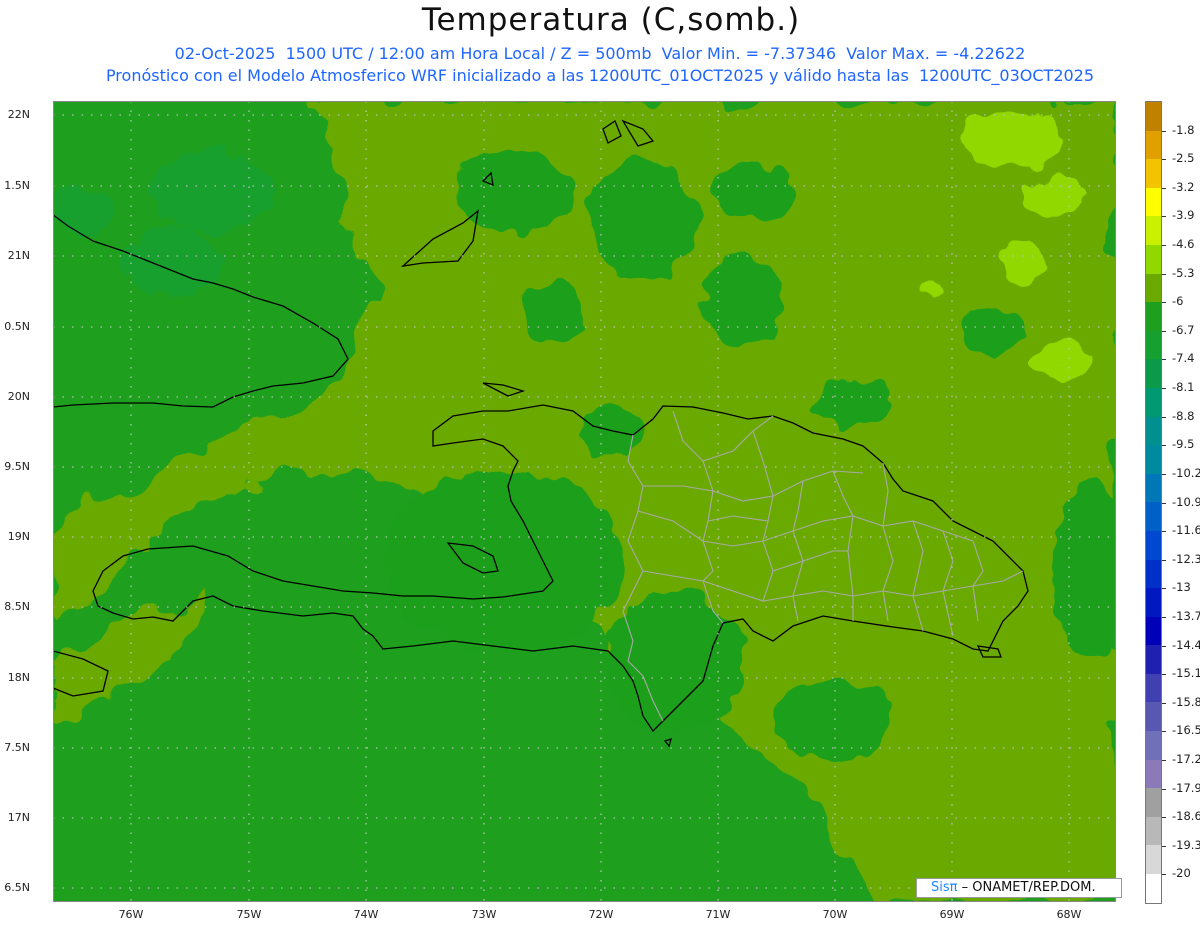 This screenshot has height=927, width=1200. I want to click on lat-label-18n: 18N, so click(18, 677).